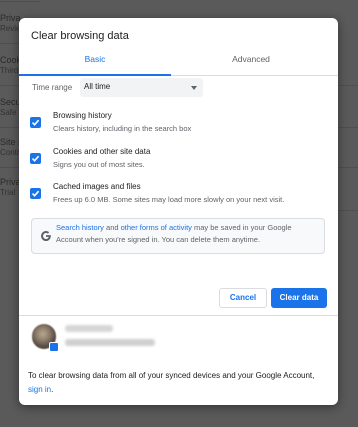 This screenshot has height=427, width=358. I want to click on time-range-value: All time, so click(97, 86).